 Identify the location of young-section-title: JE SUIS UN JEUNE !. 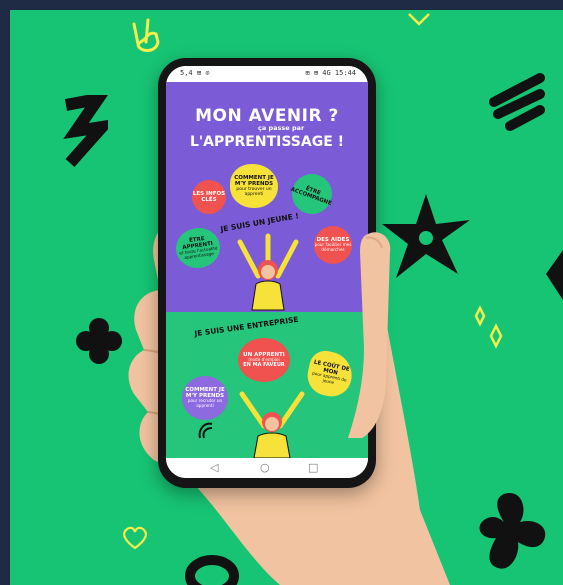
(259, 222).